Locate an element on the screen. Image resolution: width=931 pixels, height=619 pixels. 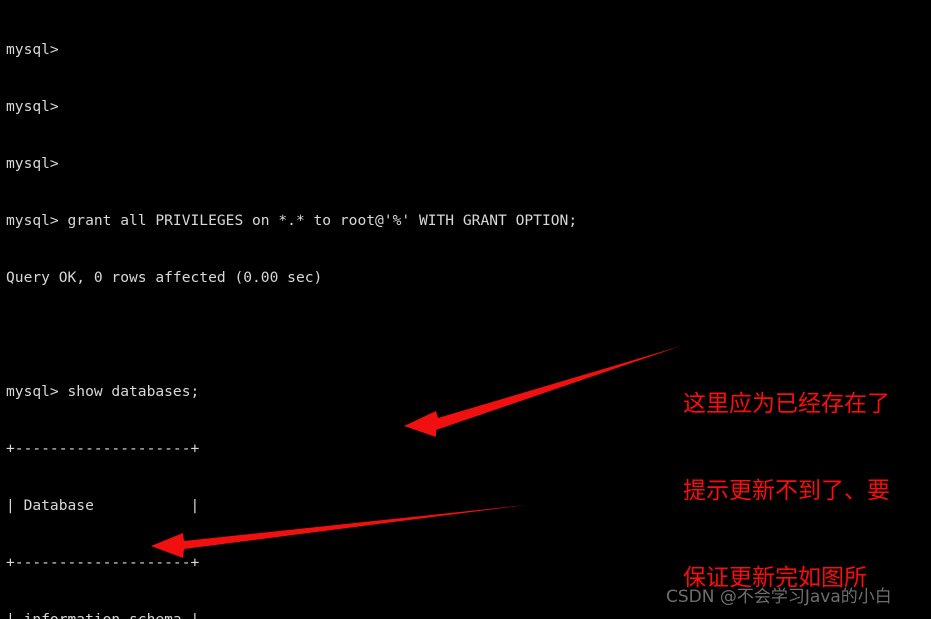
annotation-line: 提示更新不到了、要 is located at coordinates (786, 491).